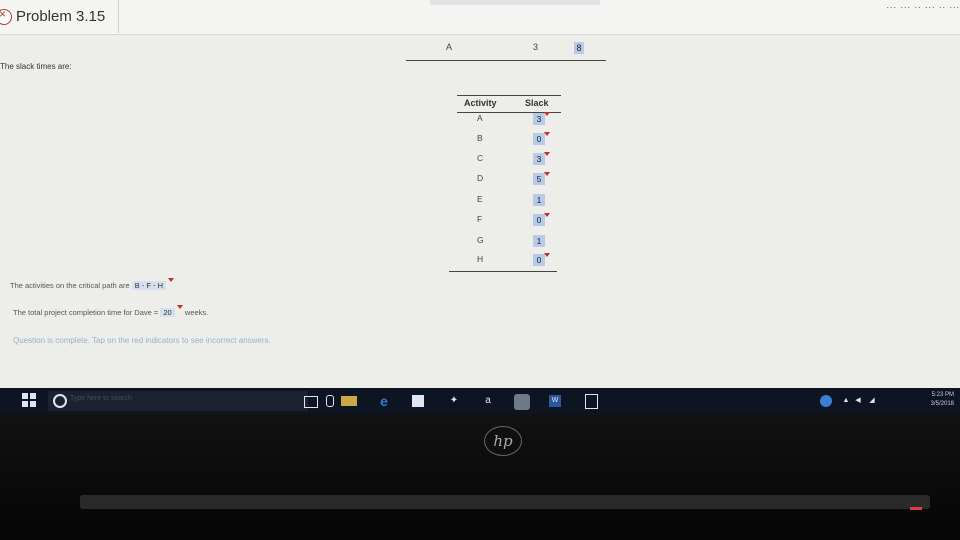 The width and height of the screenshot is (960, 540). I want to click on table-row: F 0, so click(504, 222).